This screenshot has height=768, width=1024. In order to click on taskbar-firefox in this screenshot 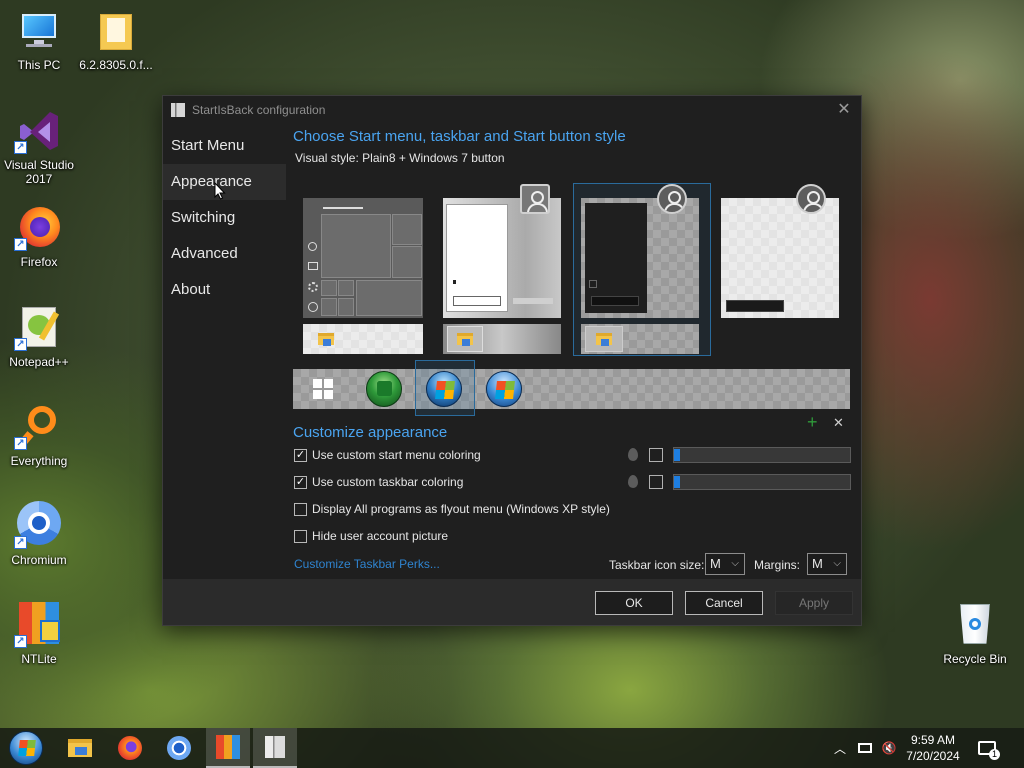, I will do `click(130, 748)`.